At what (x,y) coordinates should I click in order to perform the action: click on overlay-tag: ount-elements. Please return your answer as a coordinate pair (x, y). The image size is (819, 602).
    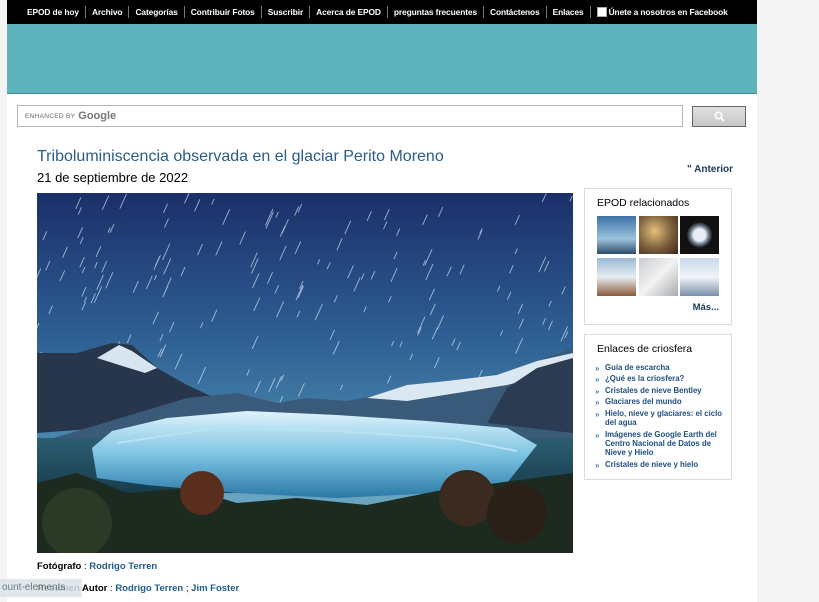
    Looking at the image, I should click on (41, 588).